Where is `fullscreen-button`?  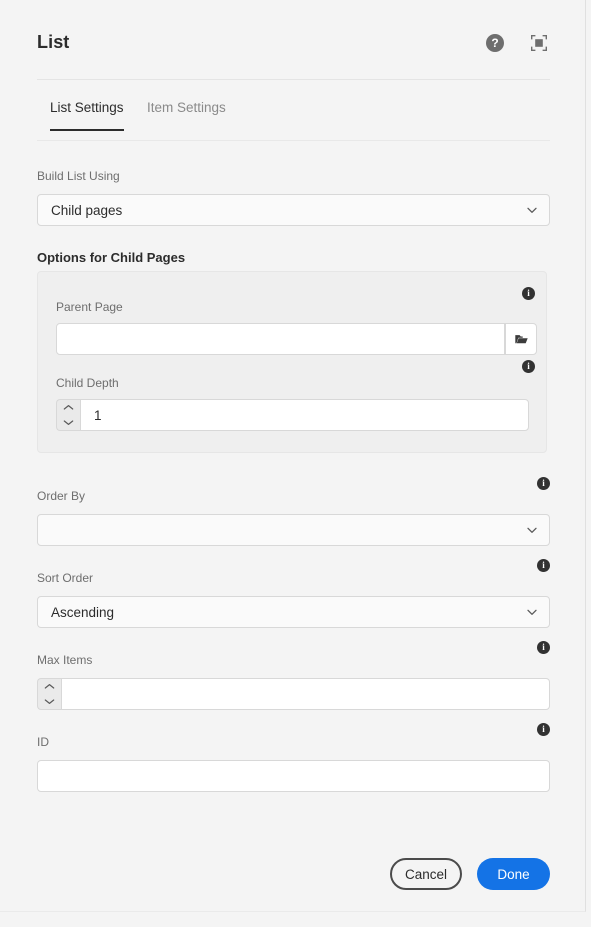
fullscreen-button is located at coordinates (539, 43).